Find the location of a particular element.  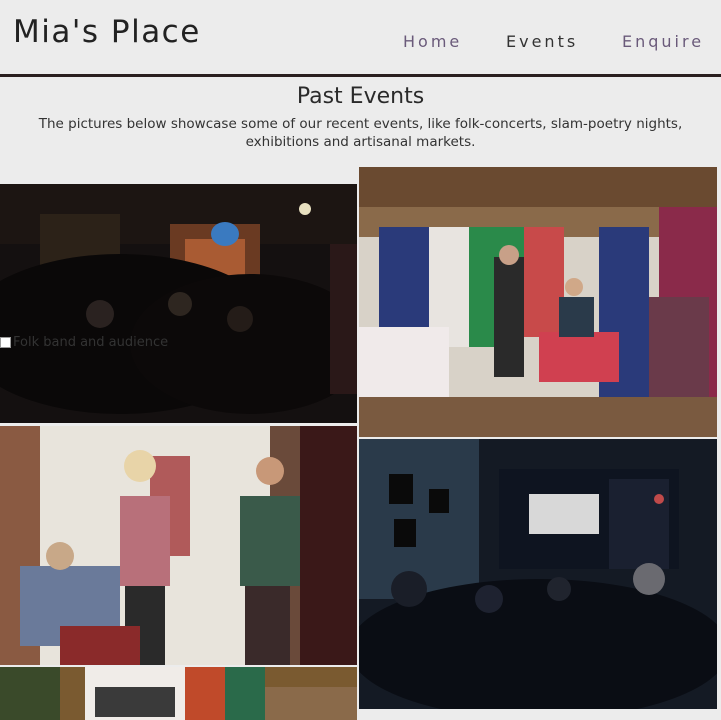

nav-enquire: Enquire is located at coordinates (663, 41).